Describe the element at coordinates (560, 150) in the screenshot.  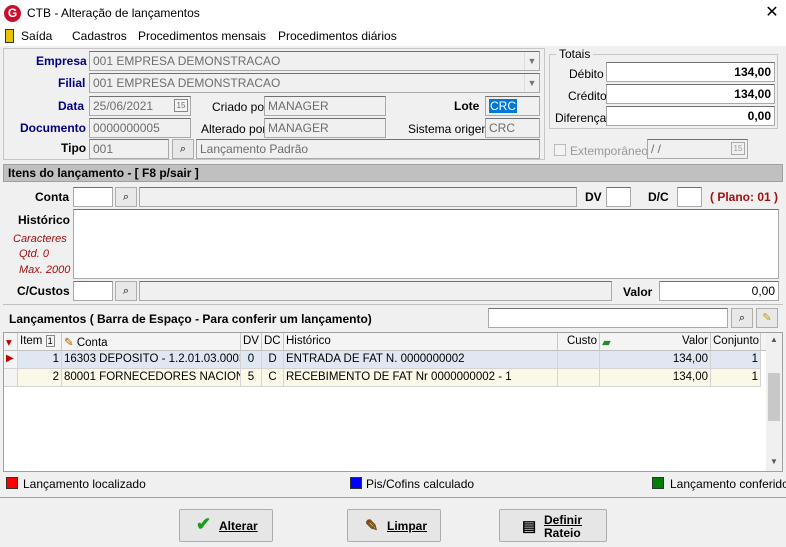
I see `extemporaneo-checkbox` at that location.